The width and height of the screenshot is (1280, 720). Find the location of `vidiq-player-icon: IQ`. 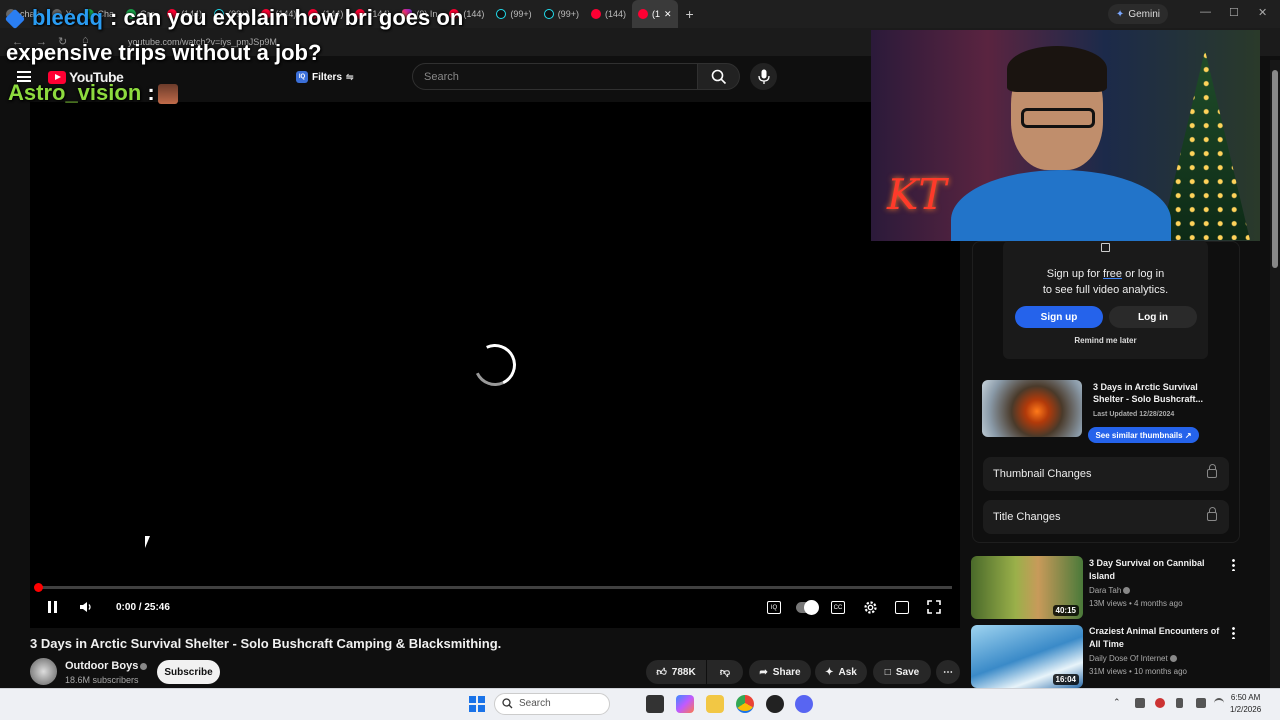

vidiq-player-icon: IQ is located at coordinates (774, 607).